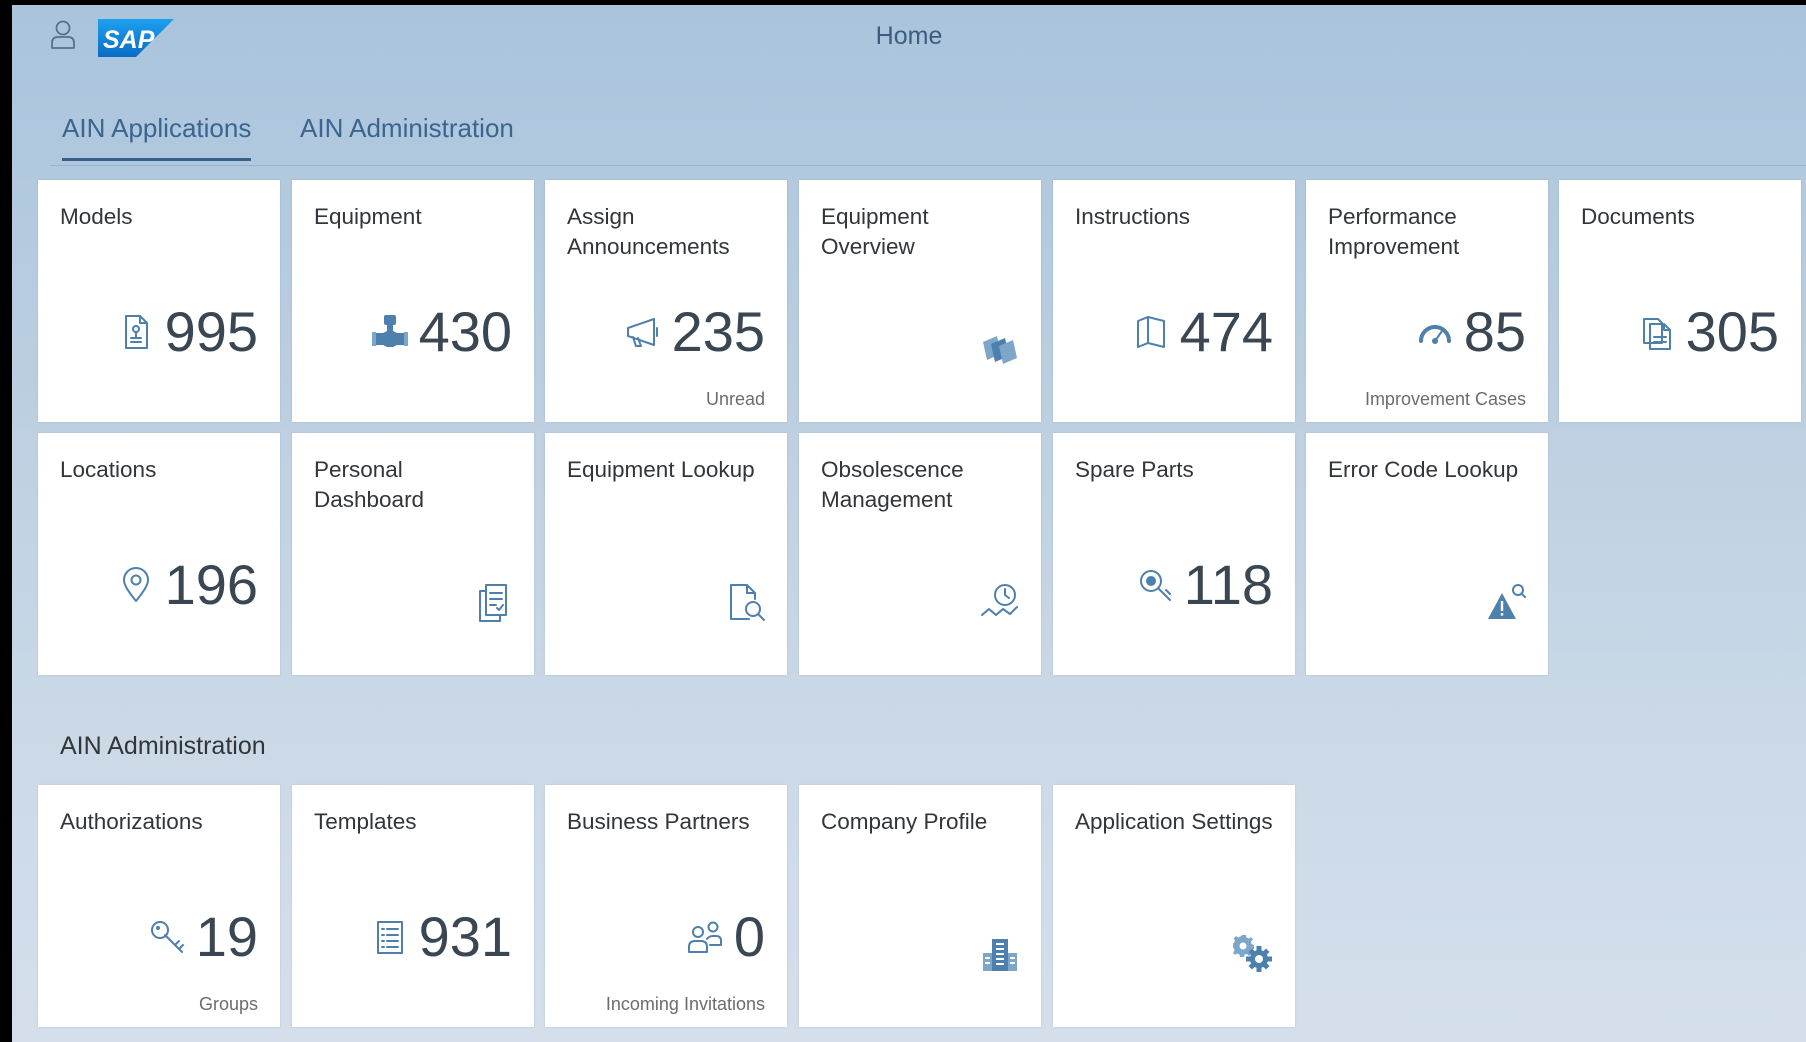 The height and width of the screenshot is (1042, 1806). Describe the element at coordinates (1394, 231) in the screenshot. I see `tile-title: Performance Improvement` at that location.